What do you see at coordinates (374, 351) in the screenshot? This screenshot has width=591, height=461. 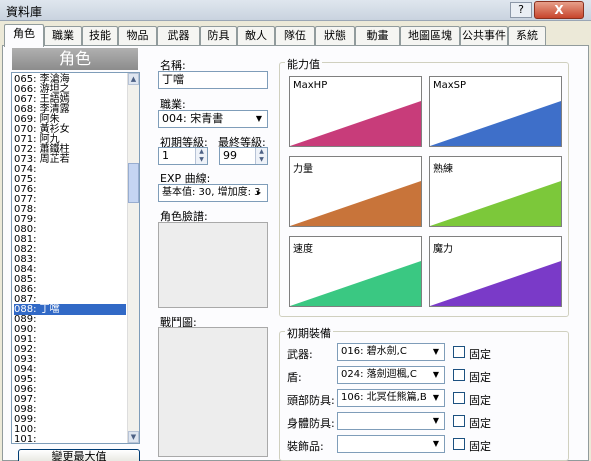 I see `equipment-value: 016: 碧水劍,C` at bounding box center [374, 351].